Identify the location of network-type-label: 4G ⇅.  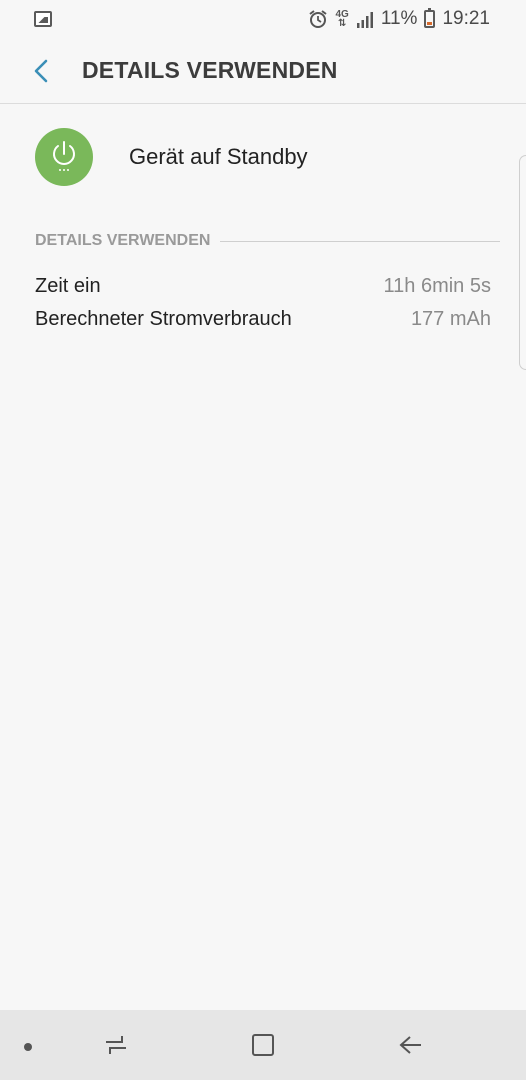
(342, 19).